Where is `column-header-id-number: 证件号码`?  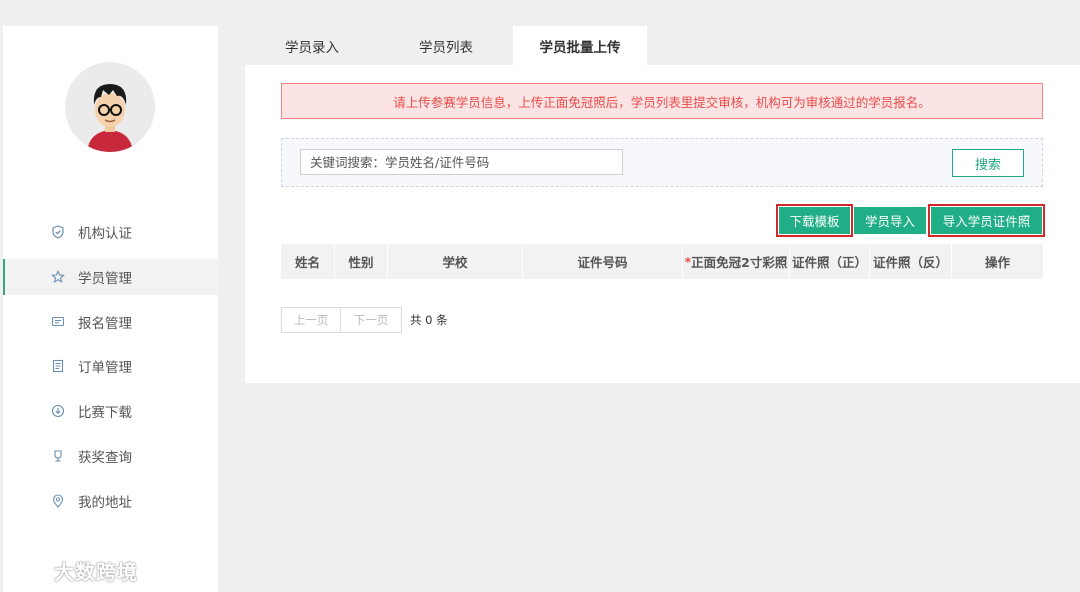 column-header-id-number: 证件号码 is located at coordinates (603, 261).